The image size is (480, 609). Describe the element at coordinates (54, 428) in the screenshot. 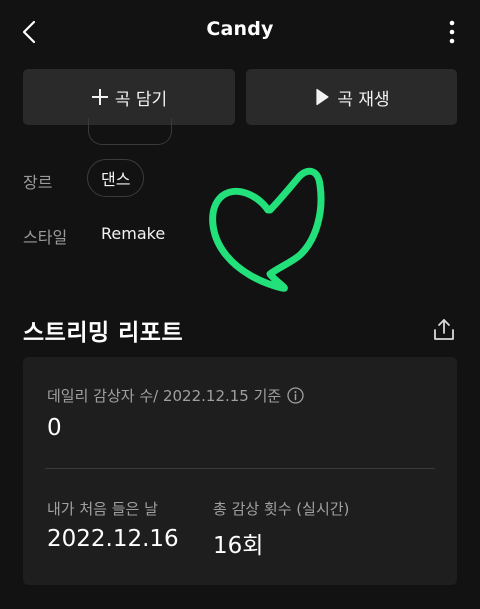

I see `daily-listeners-value: 0` at that location.